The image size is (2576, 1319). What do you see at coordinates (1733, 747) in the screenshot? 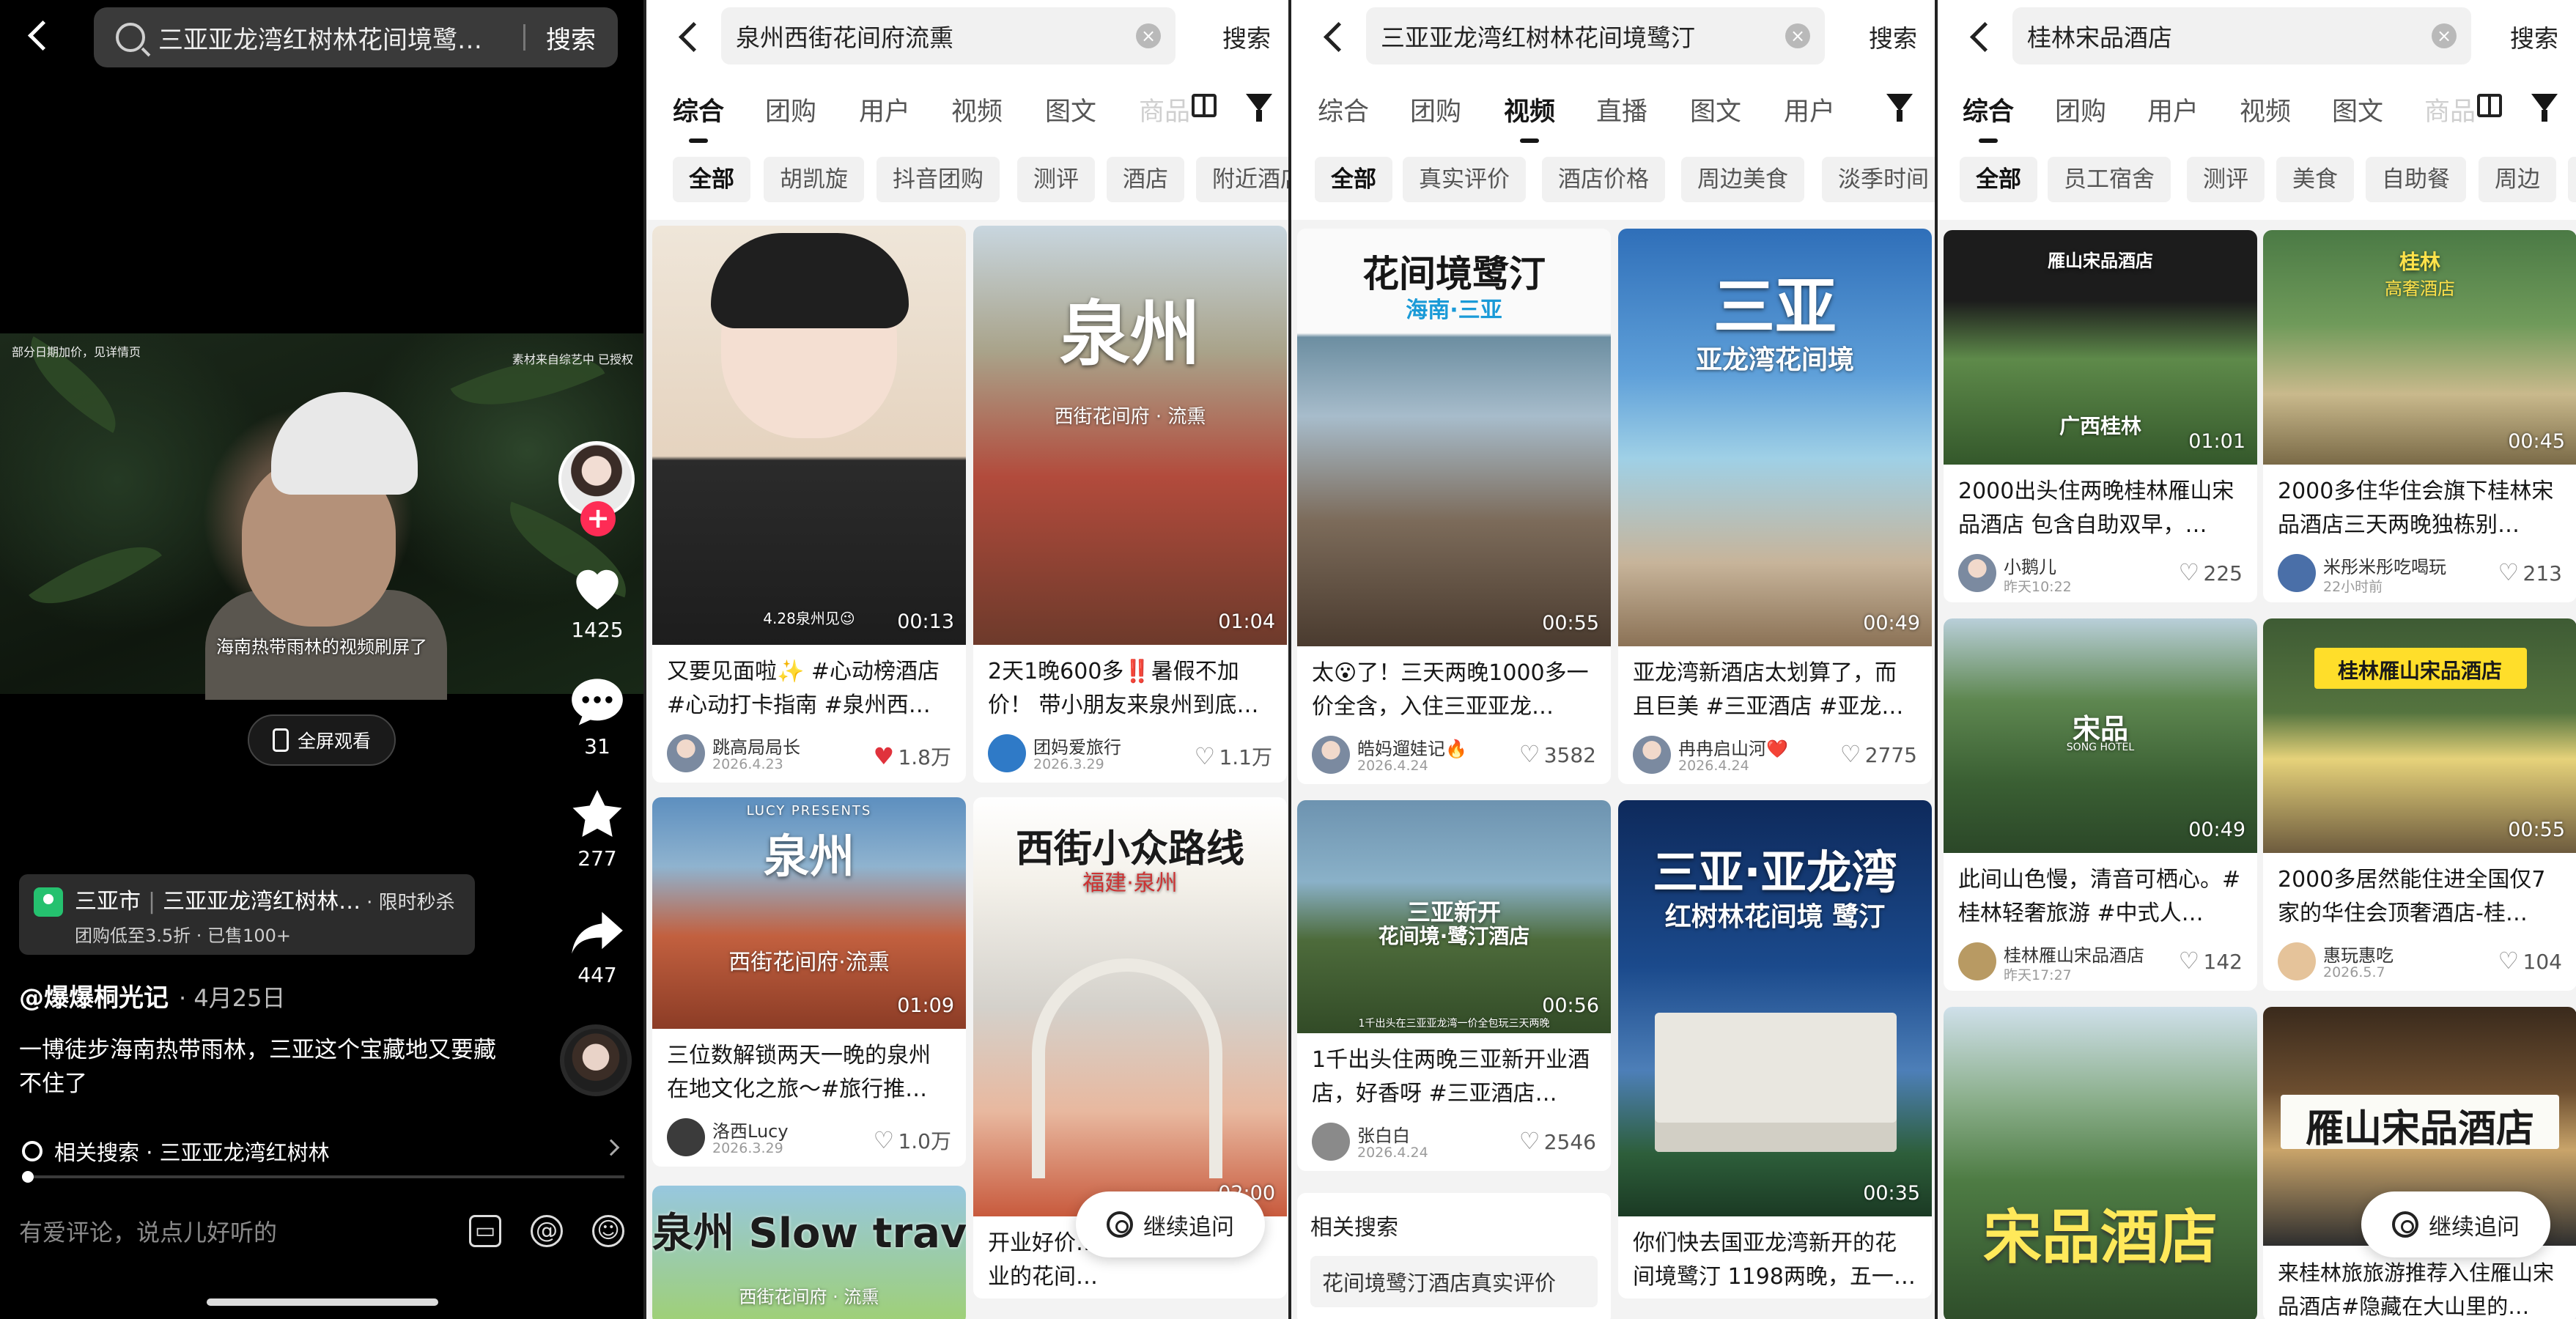
I see `author-name: 冉冉启山河❤️` at bounding box center [1733, 747].